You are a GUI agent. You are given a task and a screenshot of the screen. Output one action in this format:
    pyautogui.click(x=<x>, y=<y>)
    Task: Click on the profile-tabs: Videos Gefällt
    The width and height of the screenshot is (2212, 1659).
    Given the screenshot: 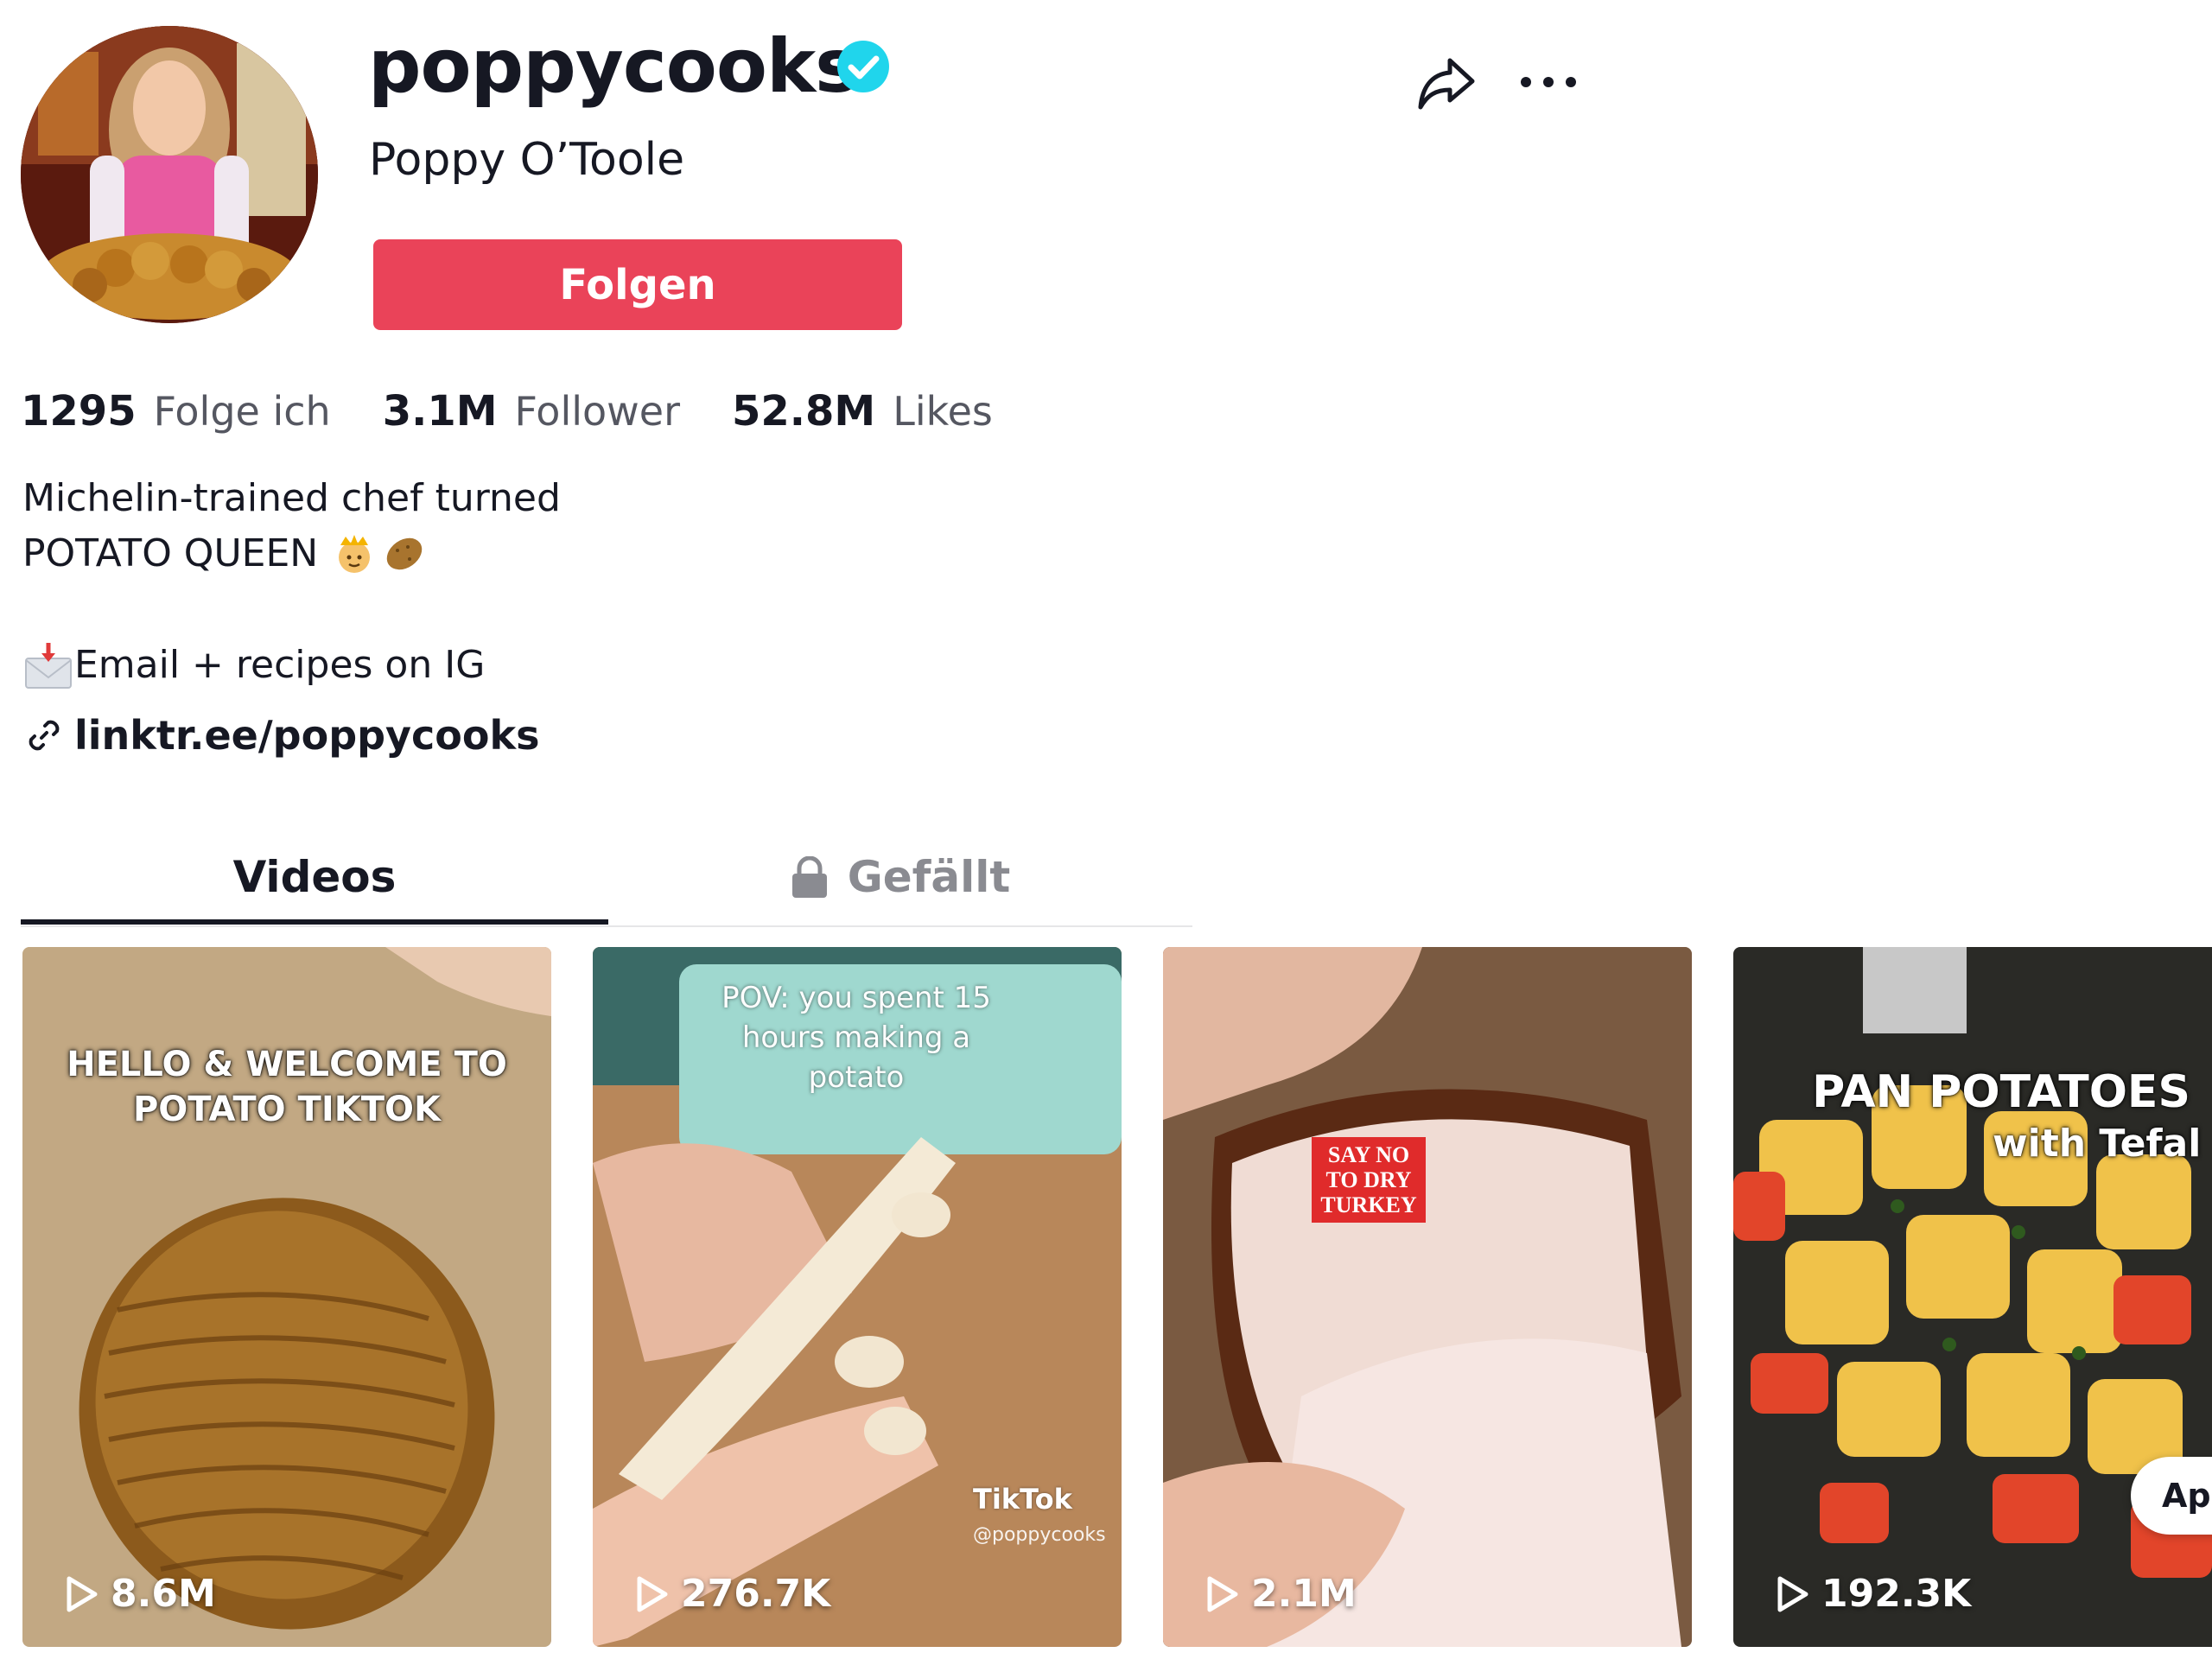 What is the action you would take?
    pyautogui.click(x=606, y=880)
    